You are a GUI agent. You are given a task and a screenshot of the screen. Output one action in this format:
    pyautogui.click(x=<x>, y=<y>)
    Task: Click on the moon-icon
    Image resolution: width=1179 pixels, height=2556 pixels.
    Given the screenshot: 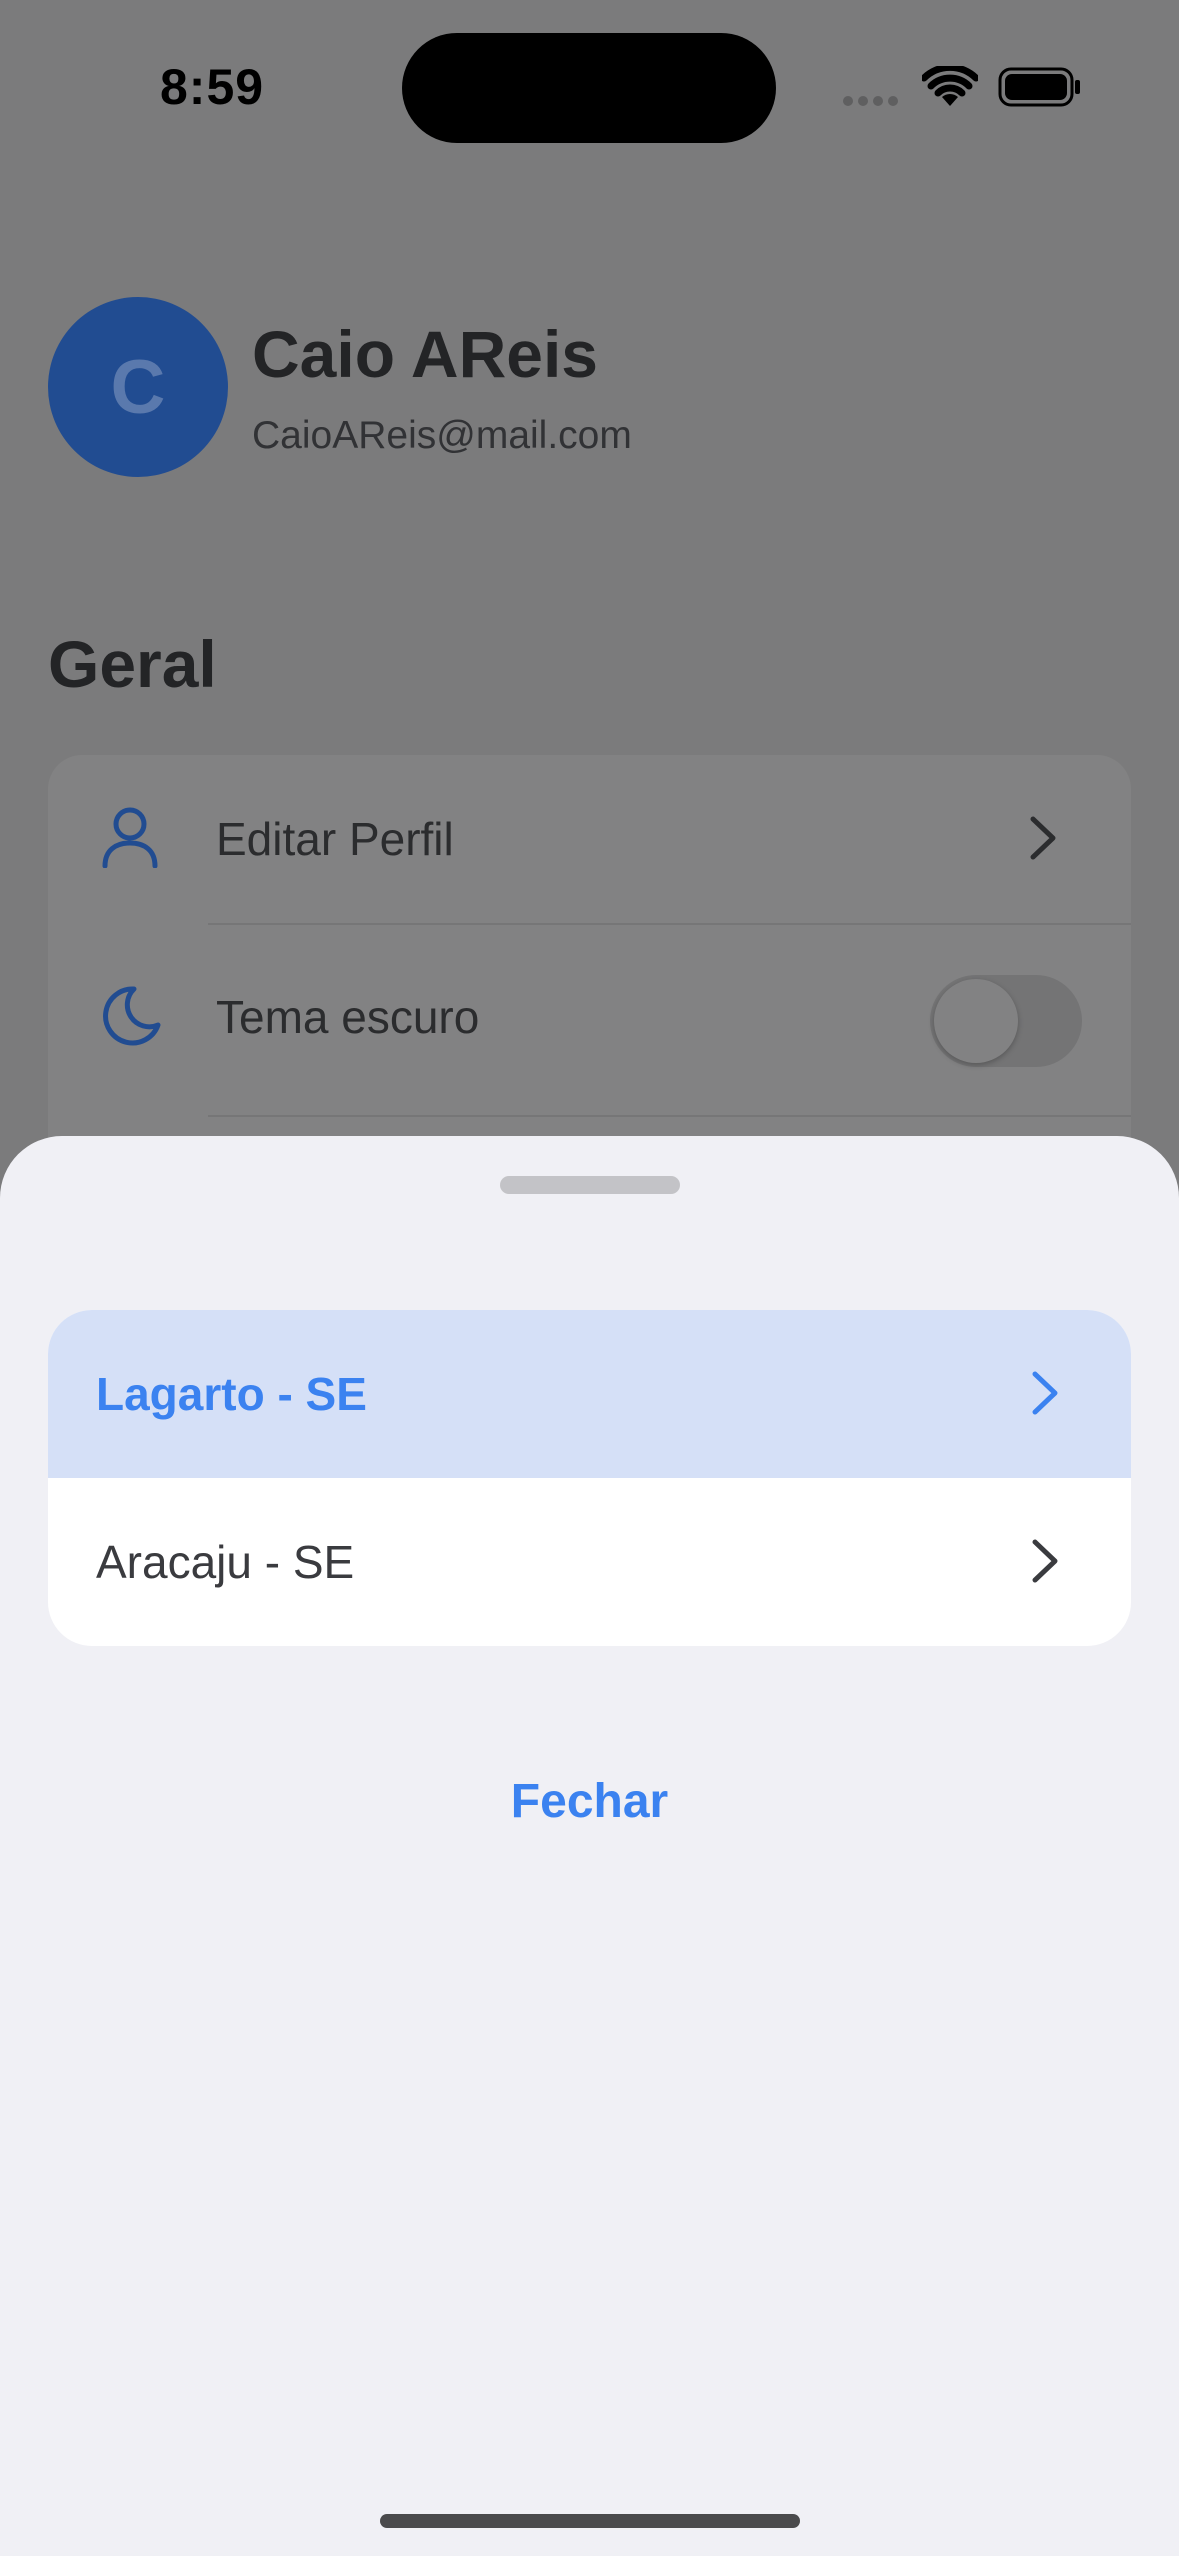 What is the action you would take?
    pyautogui.click(x=131, y=1018)
    